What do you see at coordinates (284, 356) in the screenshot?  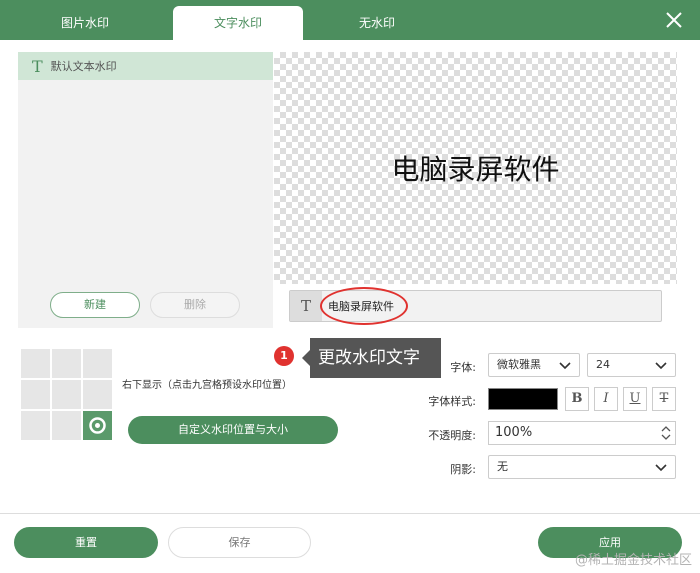 I see `step-badge: 1` at bounding box center [284, 356].